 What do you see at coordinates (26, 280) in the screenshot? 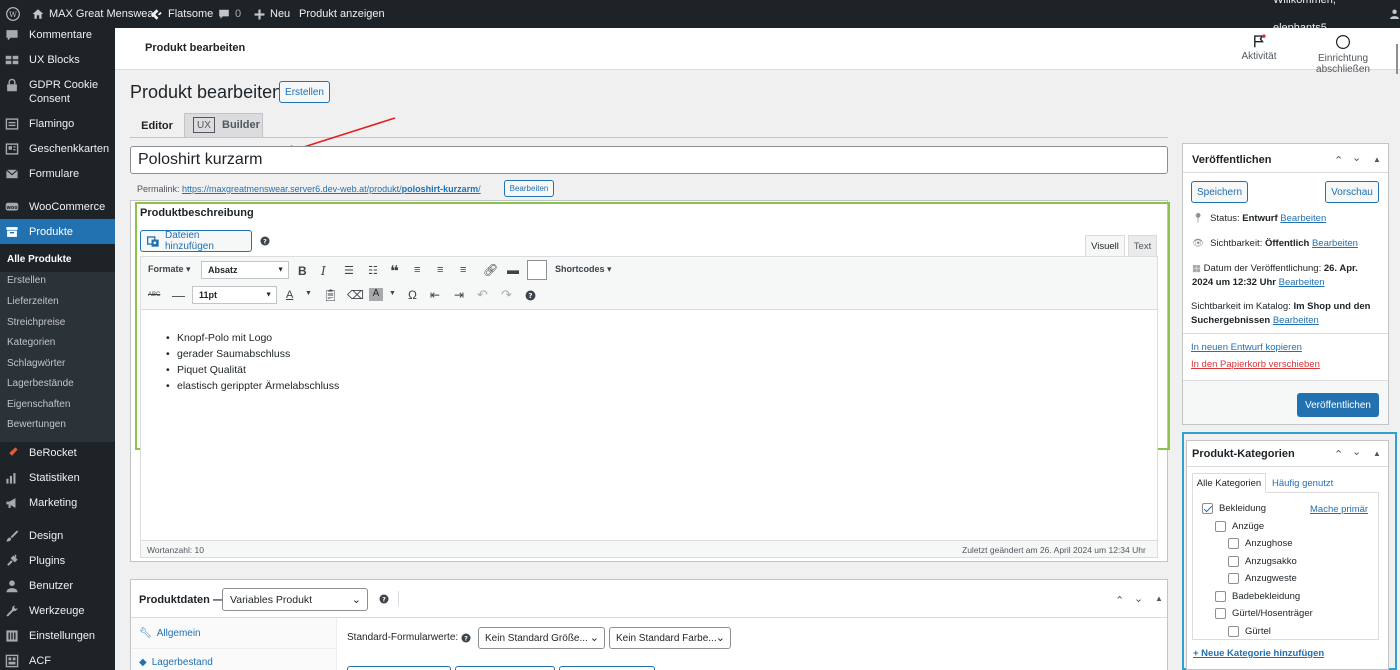
I see `submenu-create: Erstellen` at bounding box center [26, 280].